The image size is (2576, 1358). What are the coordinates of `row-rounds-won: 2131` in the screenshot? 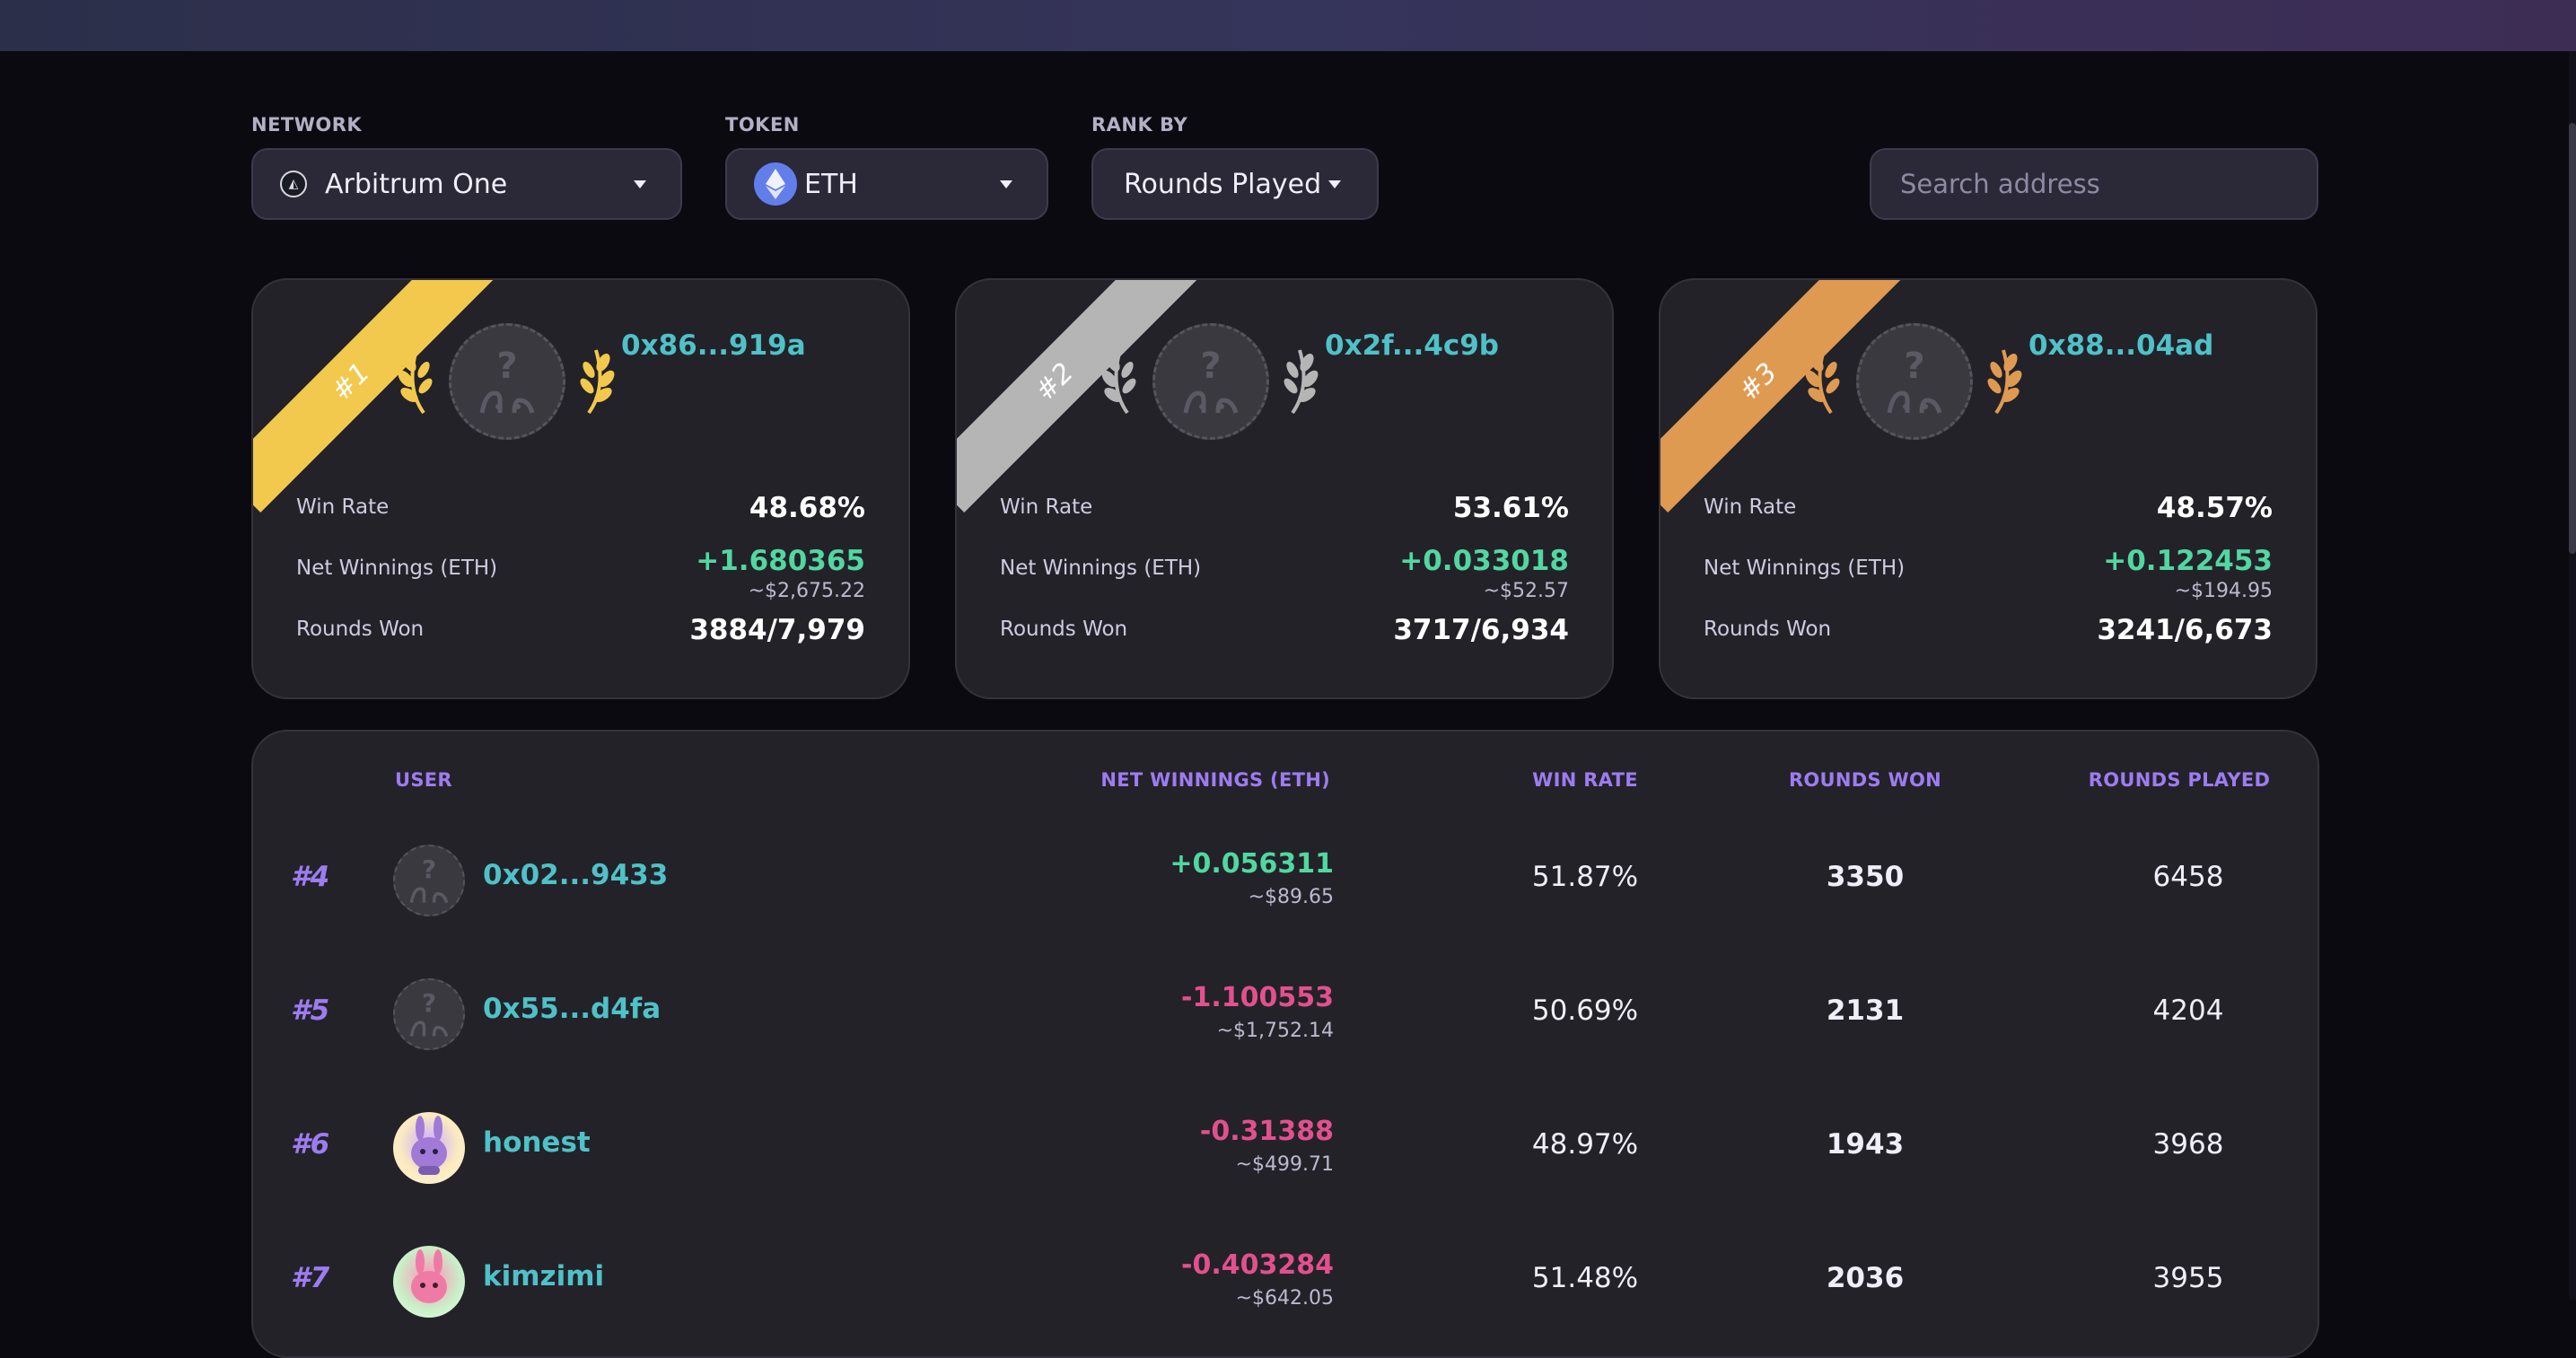 It's located at (1865, 1011).